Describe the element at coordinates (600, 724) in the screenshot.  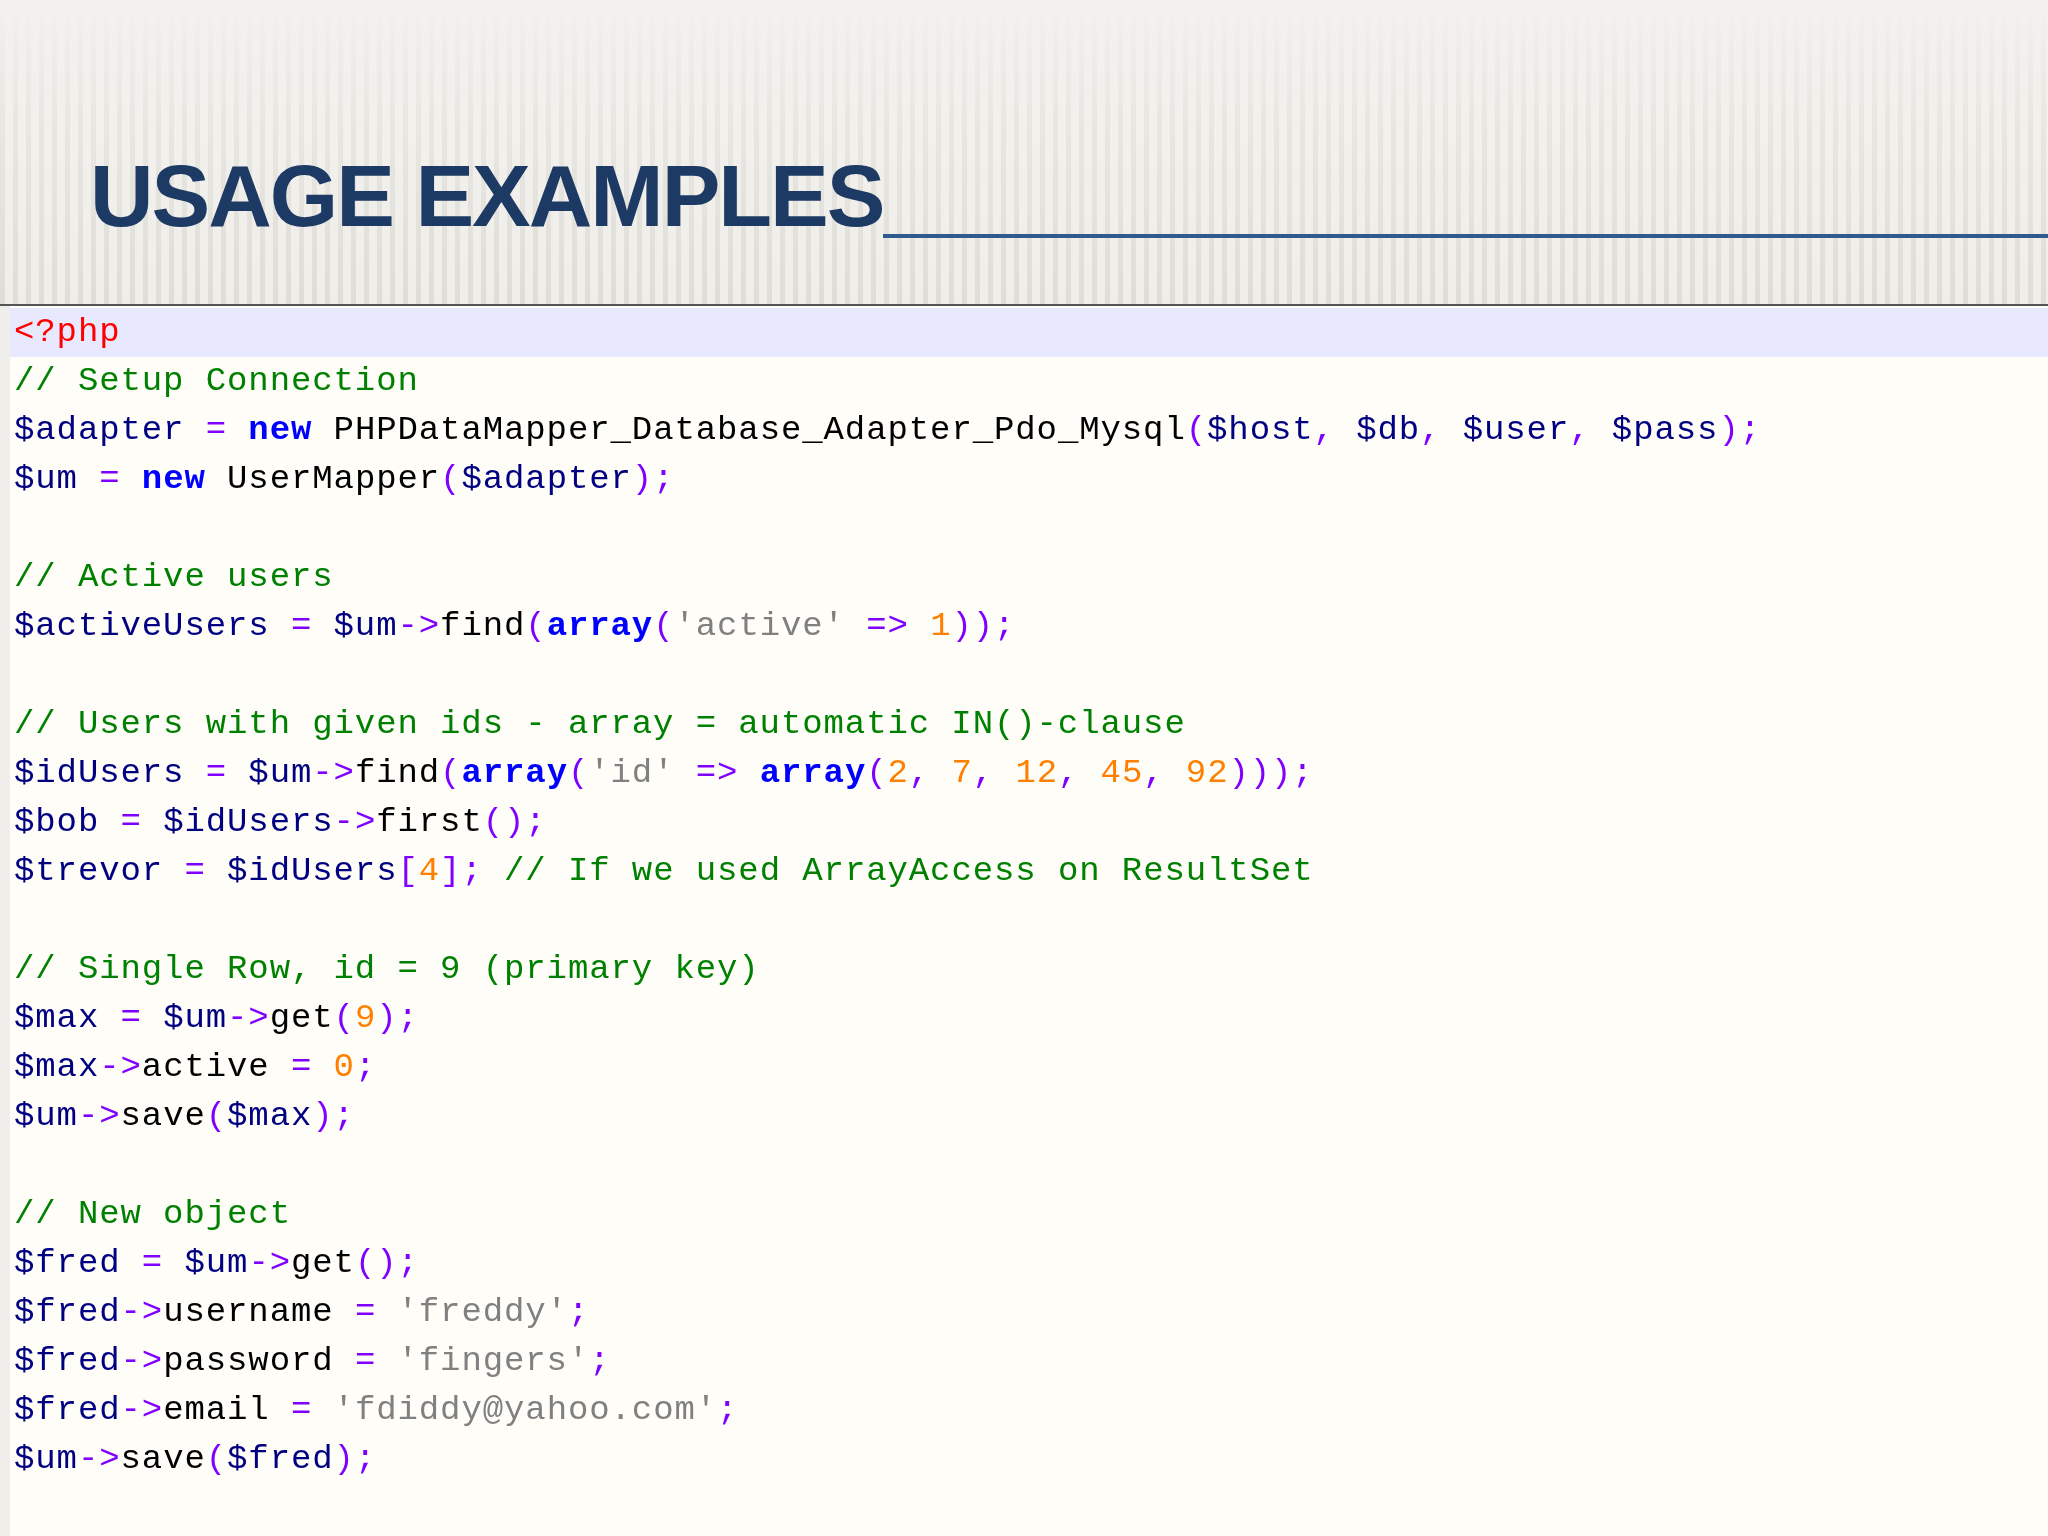
I see `code-line: // Users with given ids - array = automatic IN()-clause` at that location.